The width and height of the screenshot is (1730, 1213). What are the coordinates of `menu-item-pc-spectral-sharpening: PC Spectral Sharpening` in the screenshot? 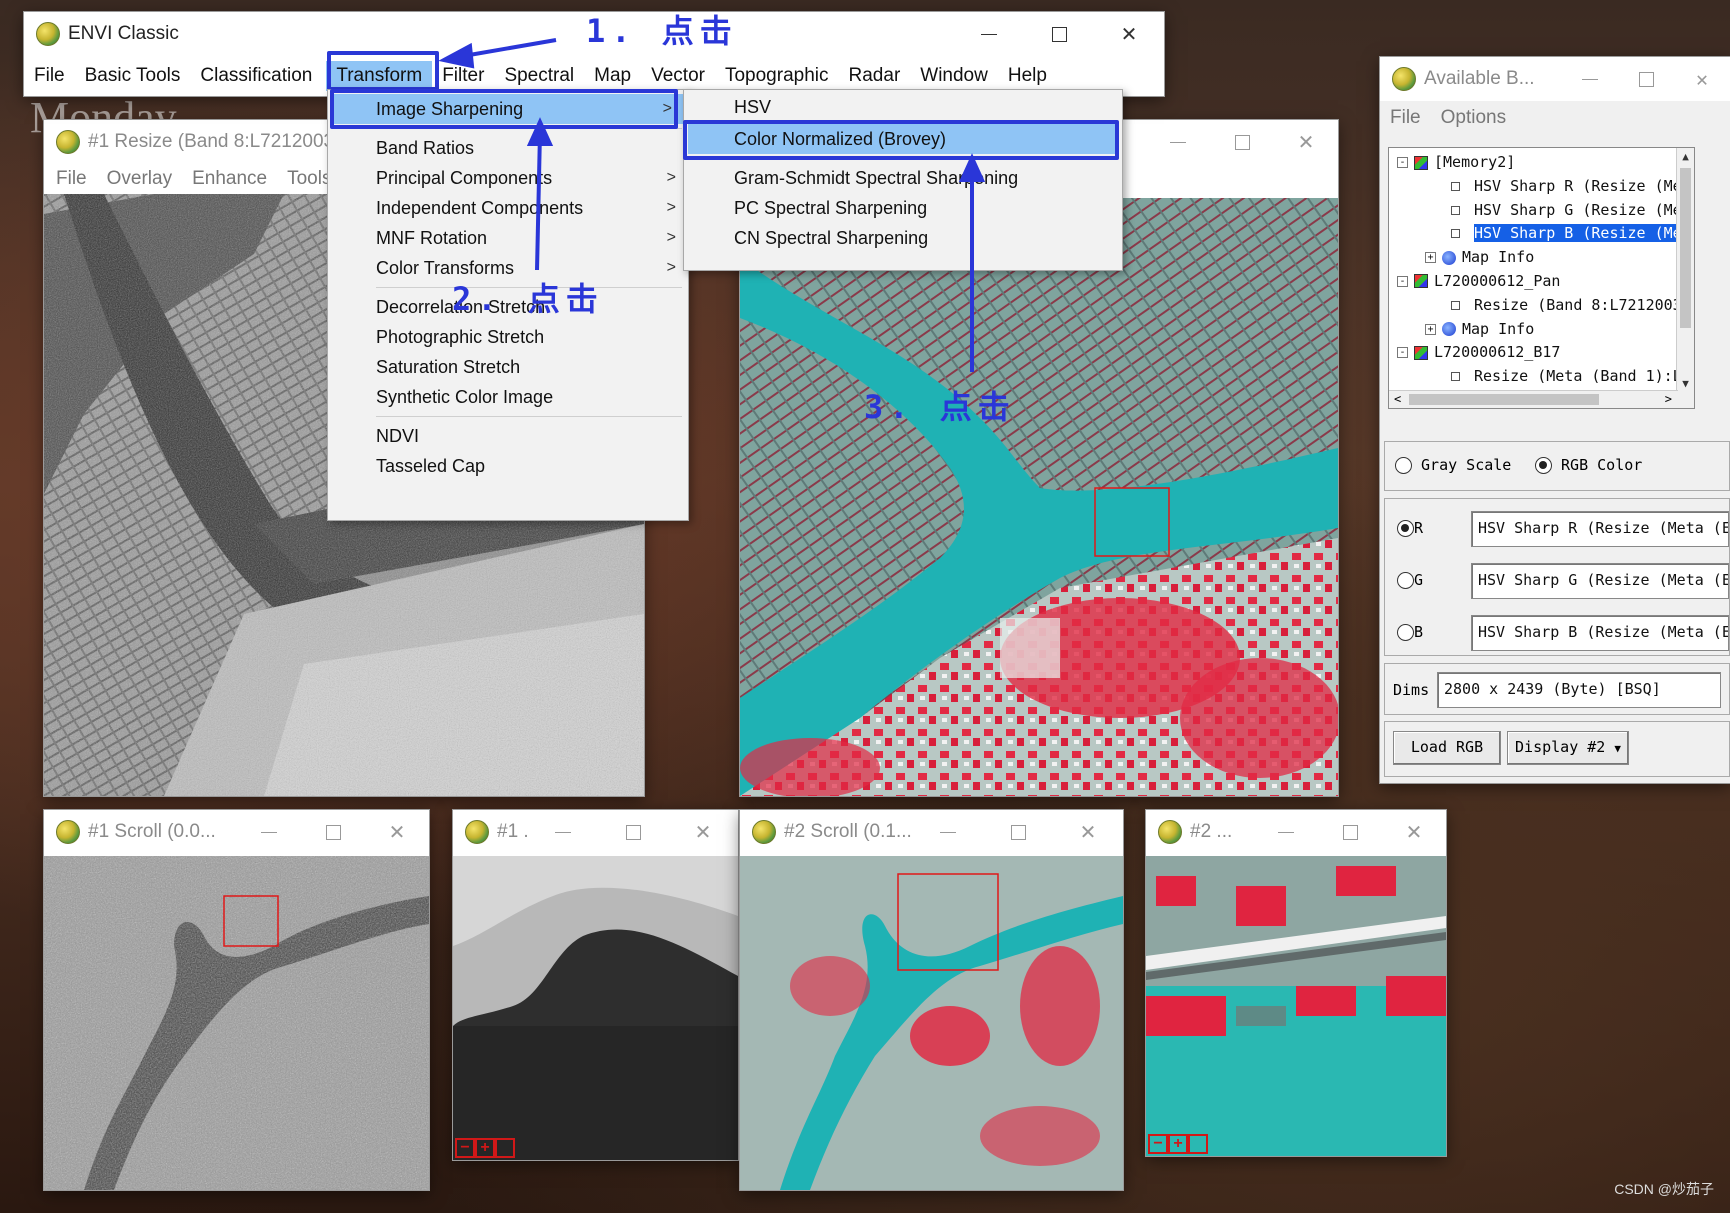 It's located at (903, 208).